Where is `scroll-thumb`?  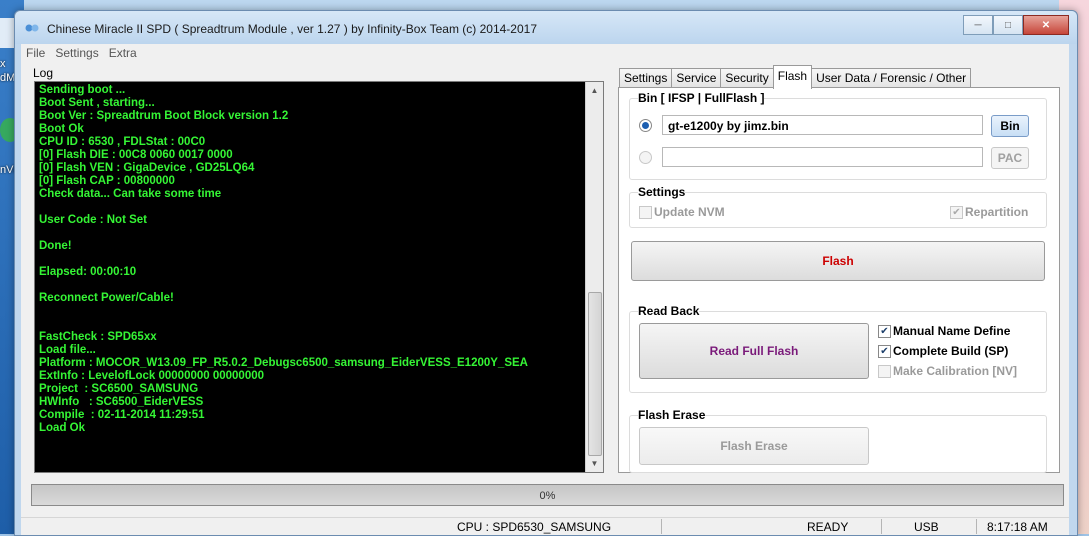
scroll-thumb is located at coordinates (595, 374).